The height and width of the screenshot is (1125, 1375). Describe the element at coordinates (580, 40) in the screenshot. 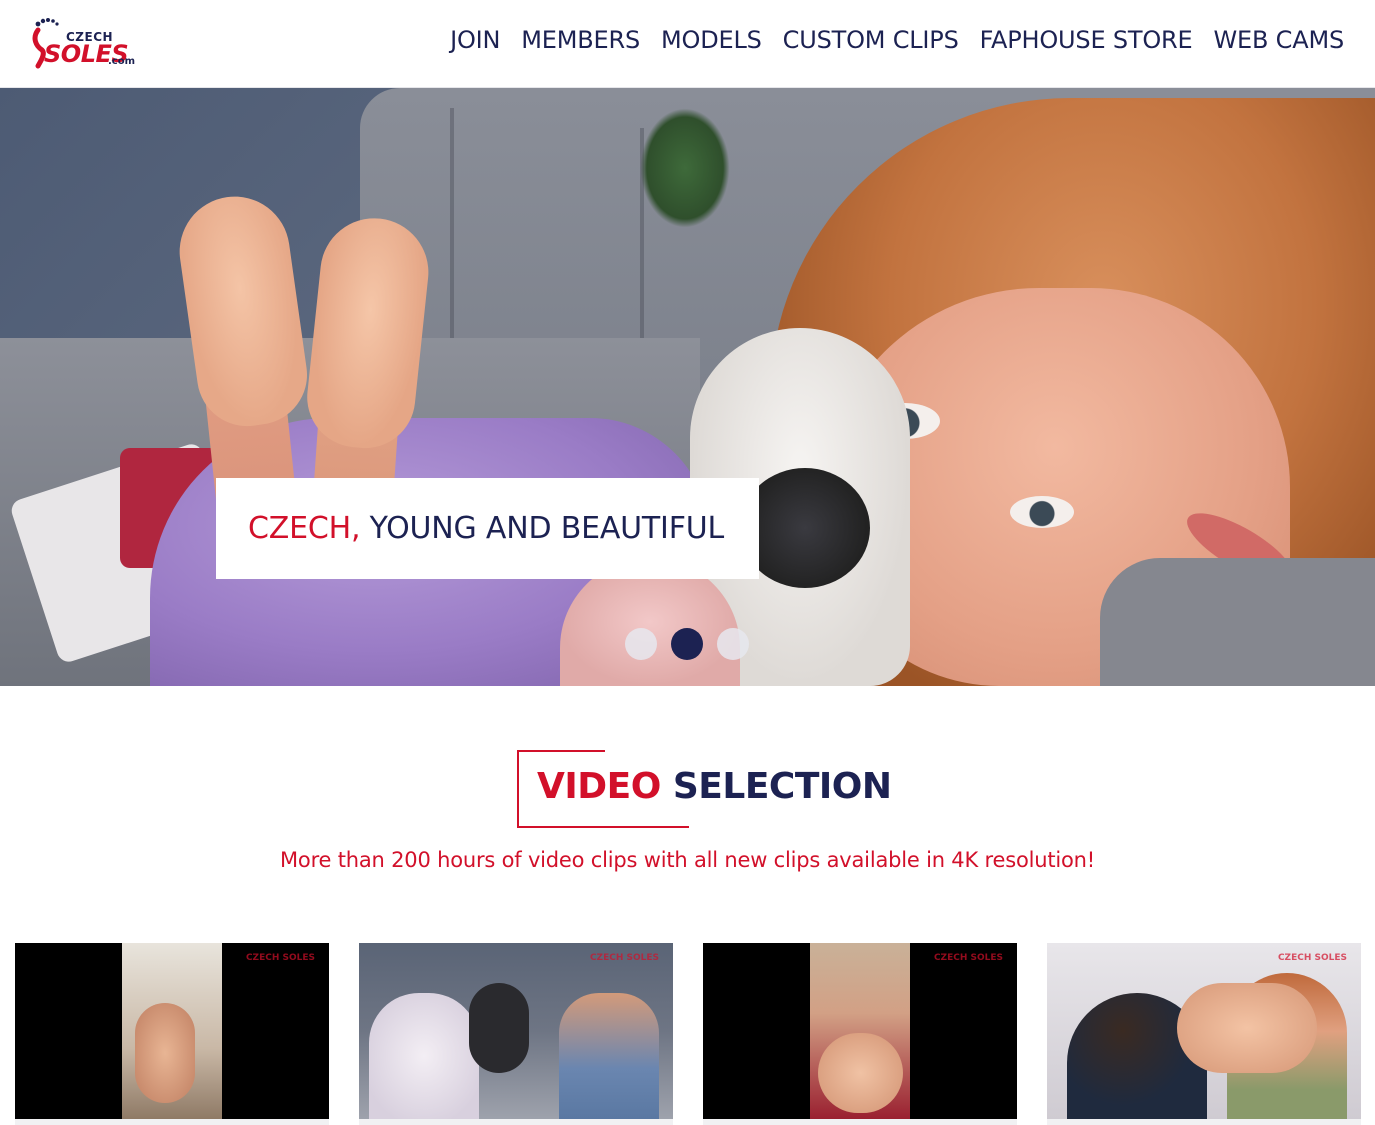

I see `nav-members: MEMBERS` at that location.